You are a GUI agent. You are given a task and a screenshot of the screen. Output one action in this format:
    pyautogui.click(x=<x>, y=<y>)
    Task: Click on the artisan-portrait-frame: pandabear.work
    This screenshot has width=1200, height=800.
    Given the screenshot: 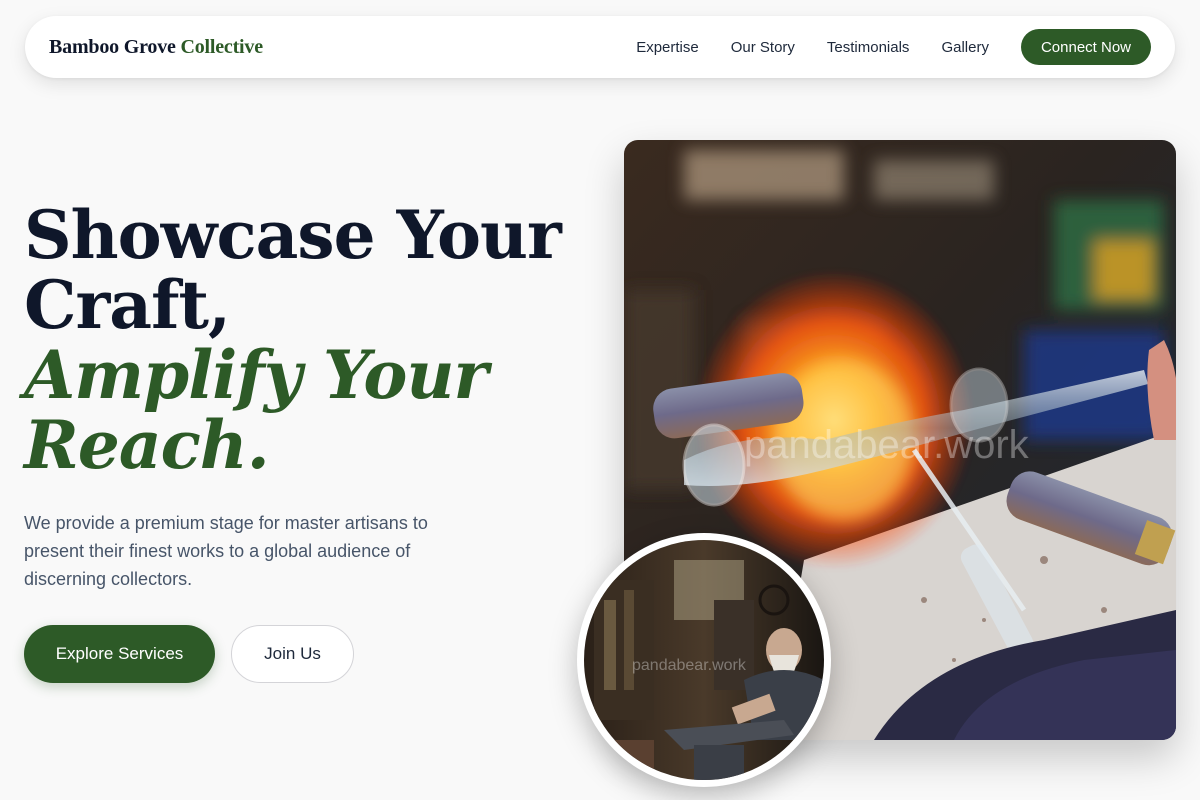 What is the action you would take?
    pyautogui.click(x=704, y=660)
    